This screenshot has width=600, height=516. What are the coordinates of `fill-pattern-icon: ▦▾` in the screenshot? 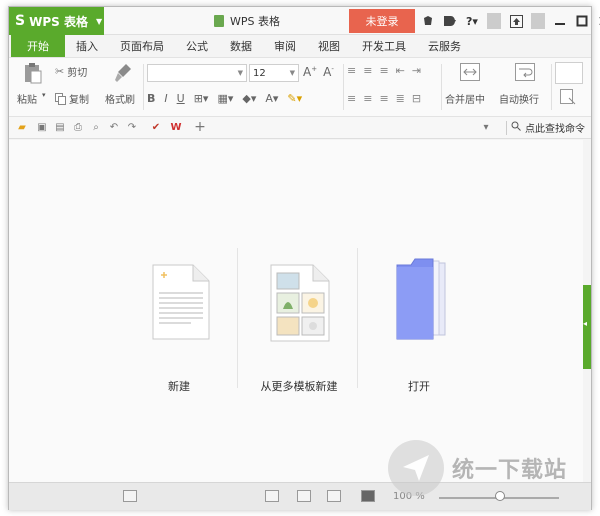 It's located at (225, 98).